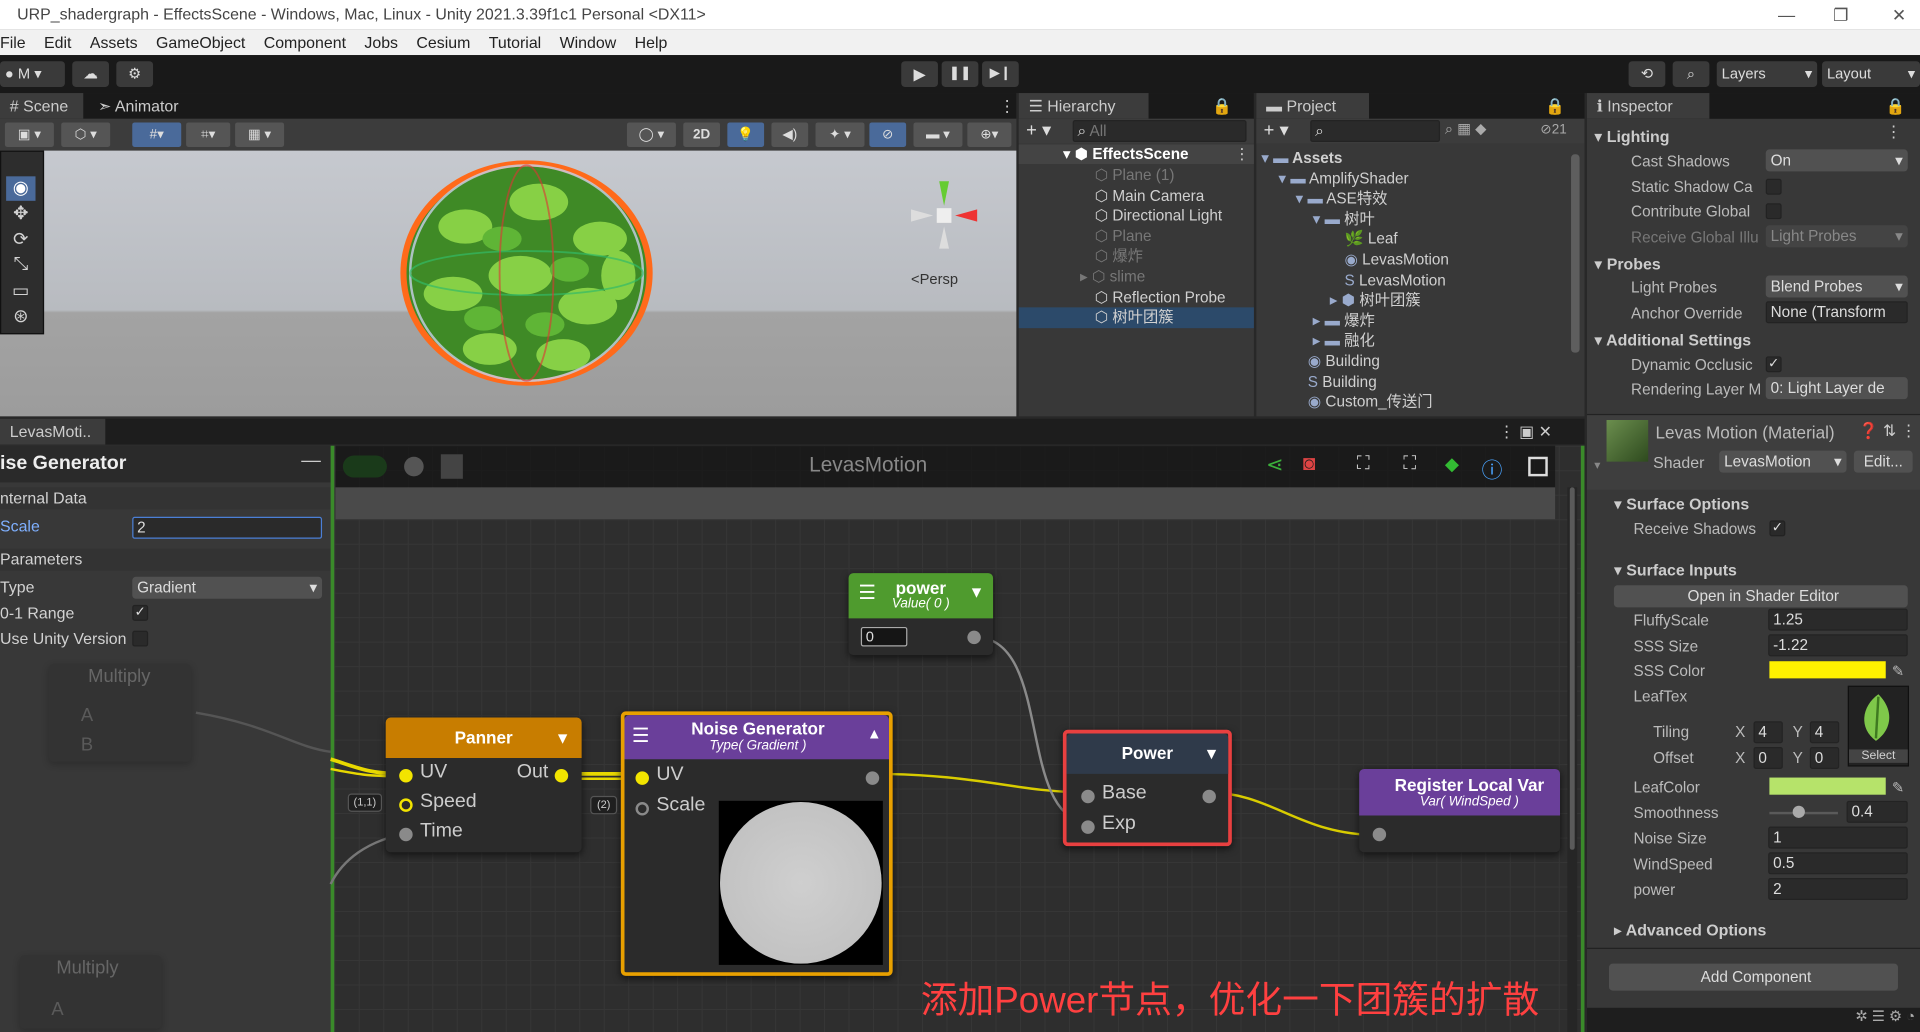 This screenshot has height=1032, width=1920. I want to click on filter-icons: ⌕ ▦ ◆, so click(1466, 129).